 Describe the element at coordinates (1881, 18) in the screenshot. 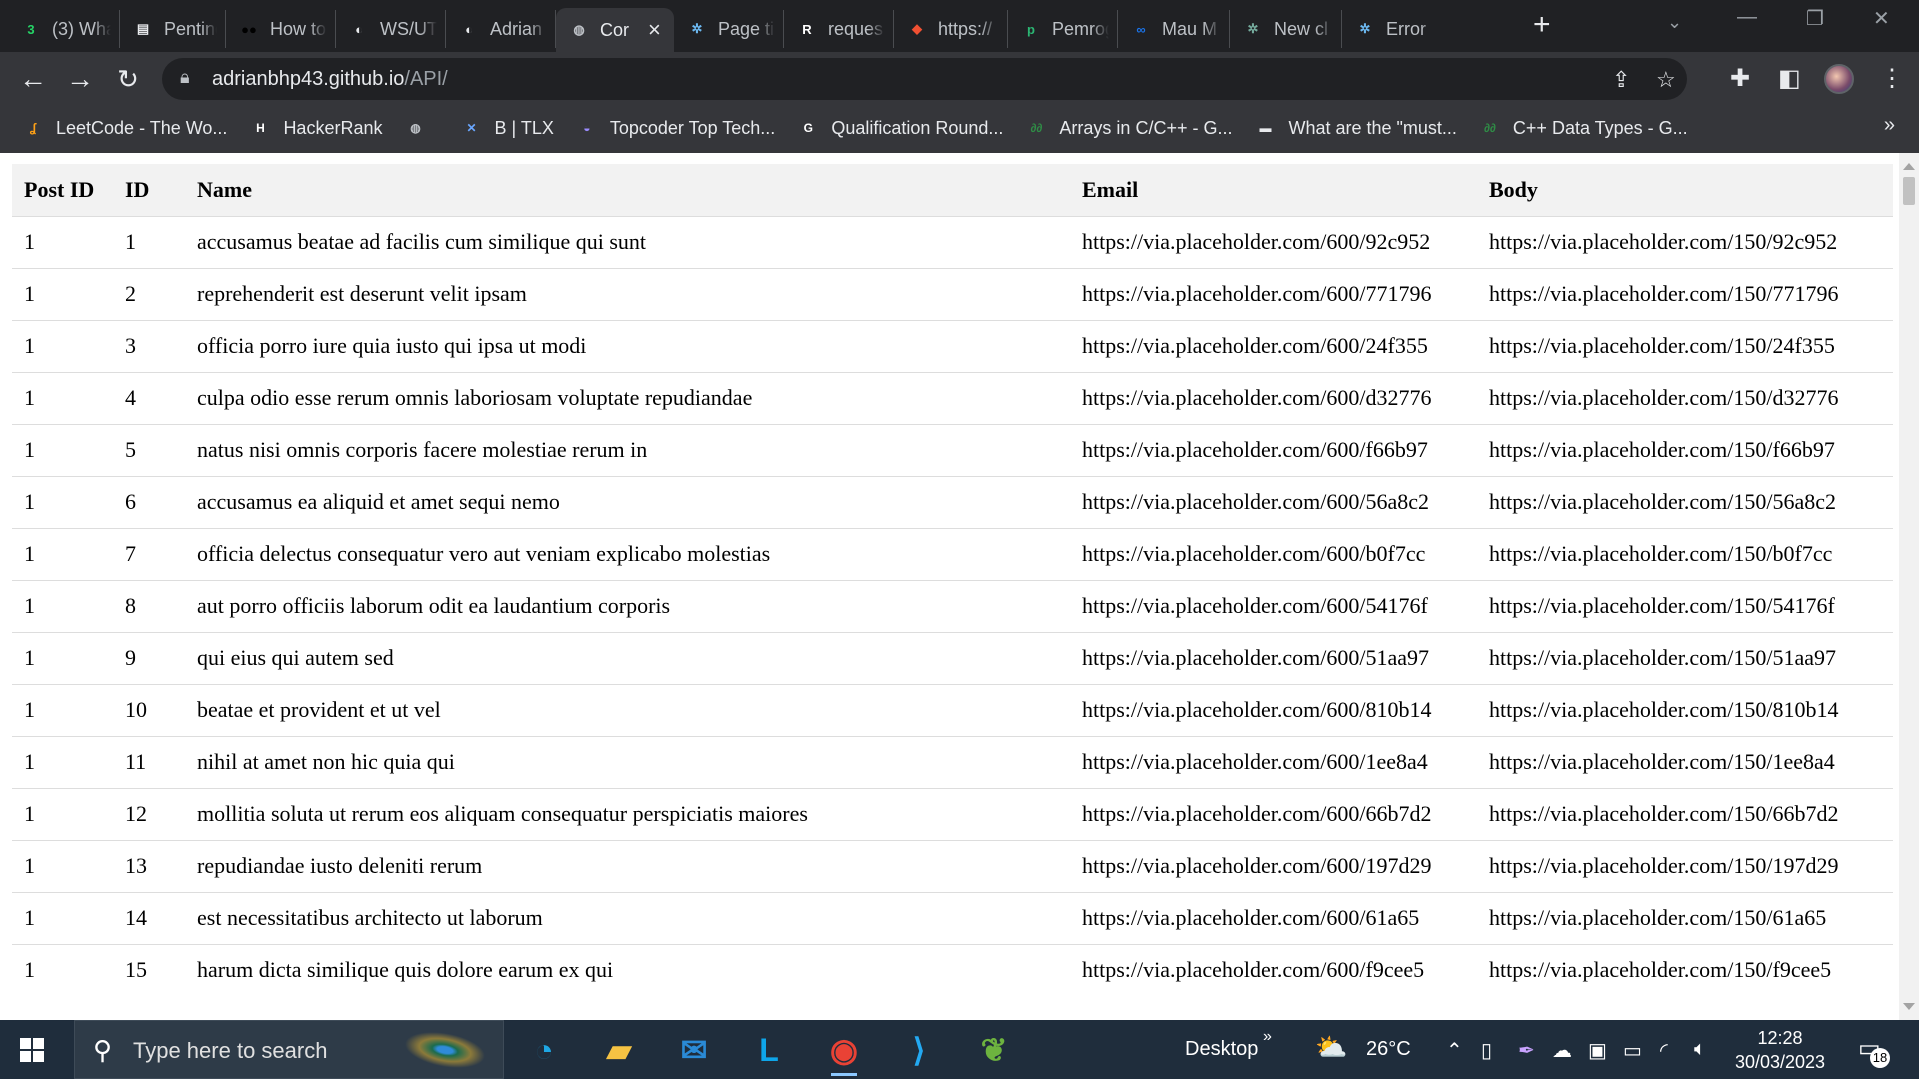

I see `close-window-icon: ✕` at that location.